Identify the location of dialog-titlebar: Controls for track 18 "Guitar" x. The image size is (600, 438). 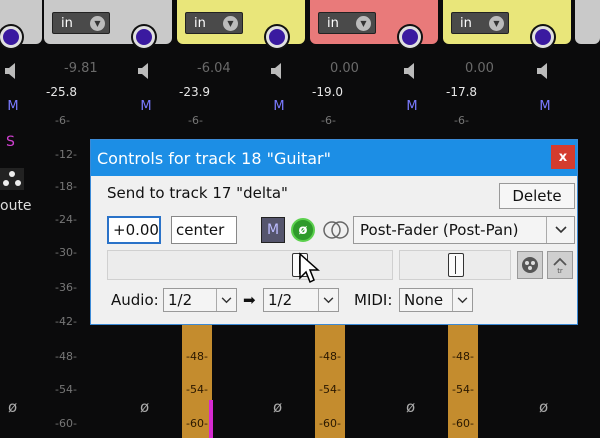
(334, 158).